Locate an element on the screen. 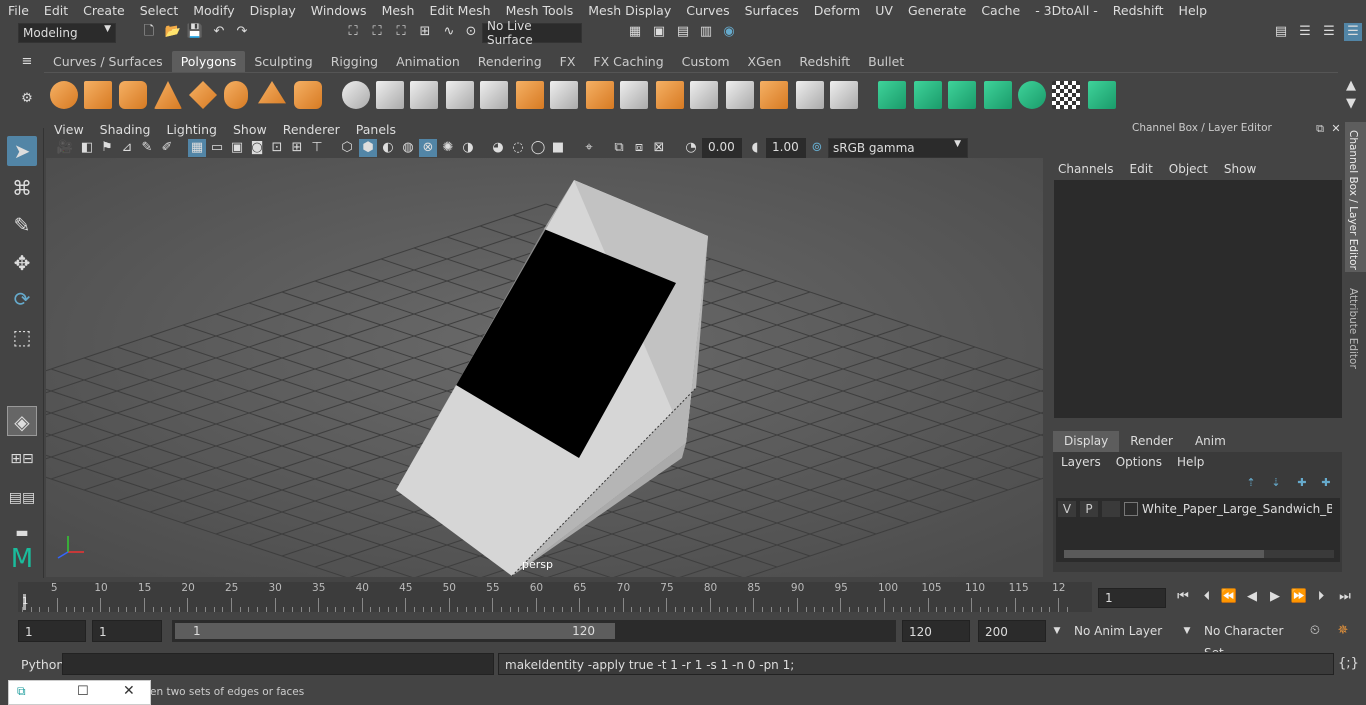 This screenshot has width=1366, height=705. single-perspective-layout-icon: ◈ is located at coordinates (22, 421).